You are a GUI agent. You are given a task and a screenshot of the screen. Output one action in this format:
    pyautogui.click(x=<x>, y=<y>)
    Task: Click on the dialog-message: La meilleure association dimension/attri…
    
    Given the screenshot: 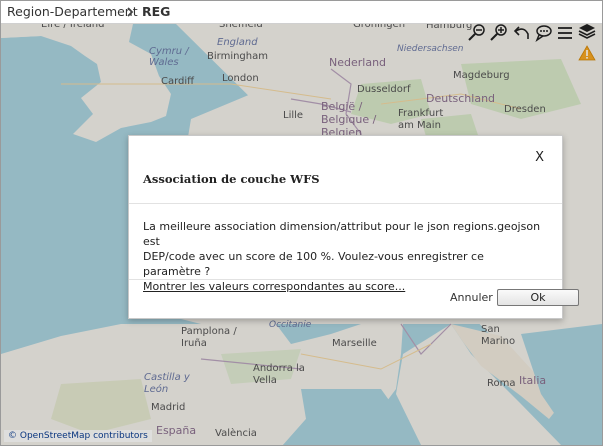 What is the action you would take?
    pyautogui.click(x=343, y=256)
    